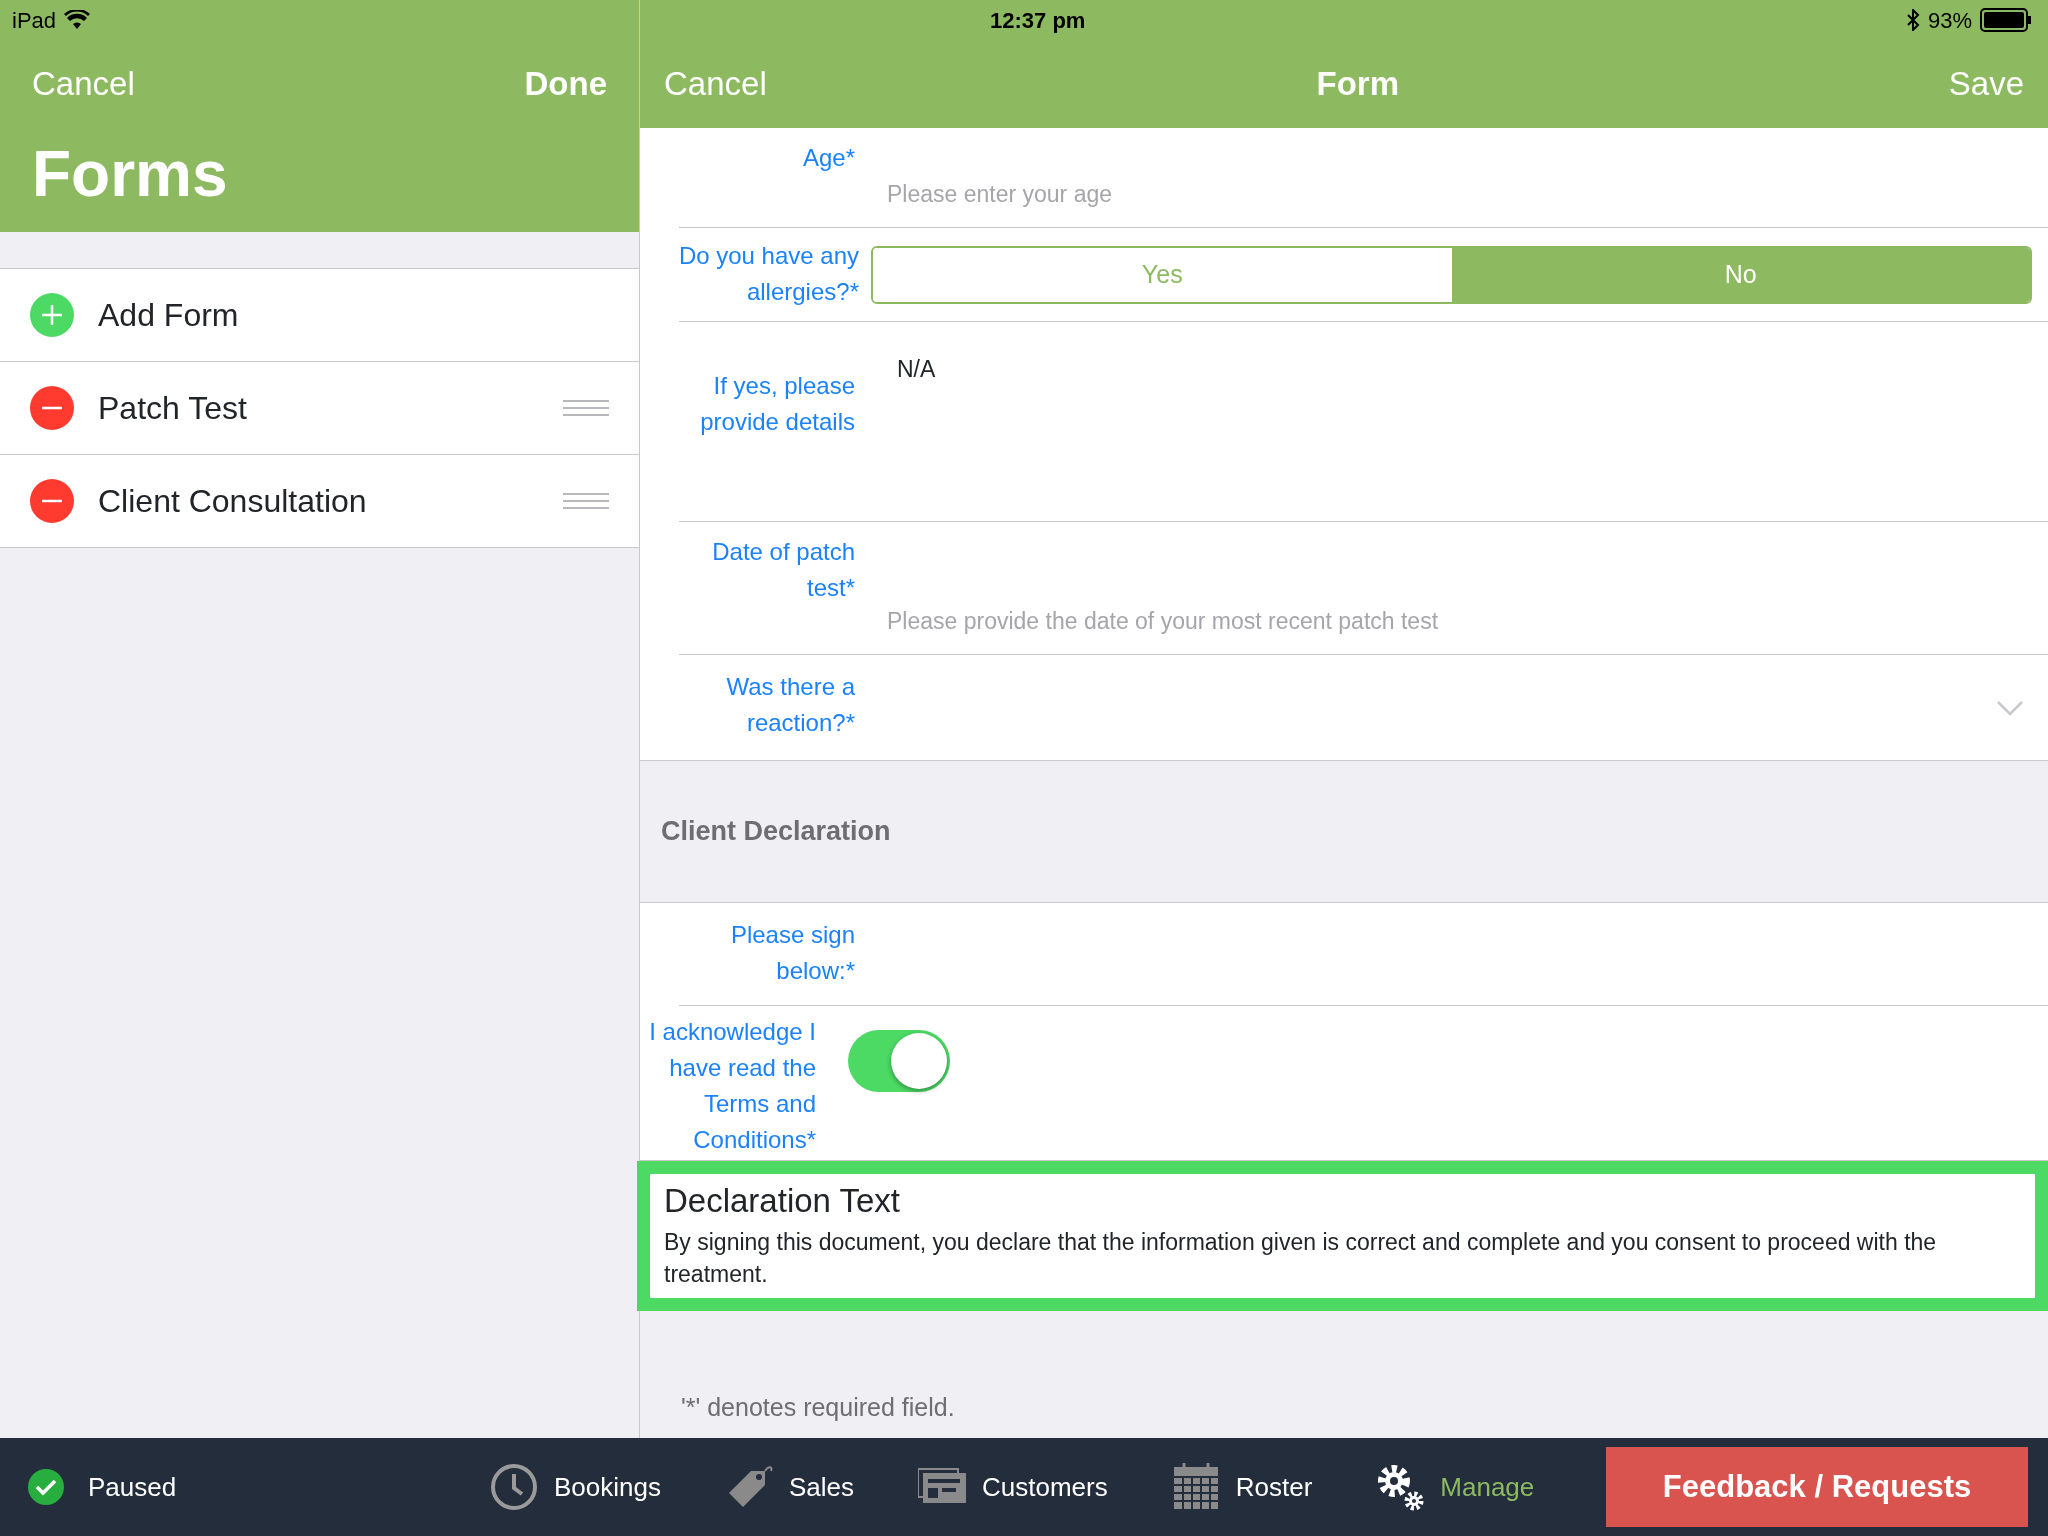 The width and height of the screenshot is (2048, 1536). Describe the element at coordinates (1912, 20) in the screenshot. I see `bluetooth-icon` at that location.